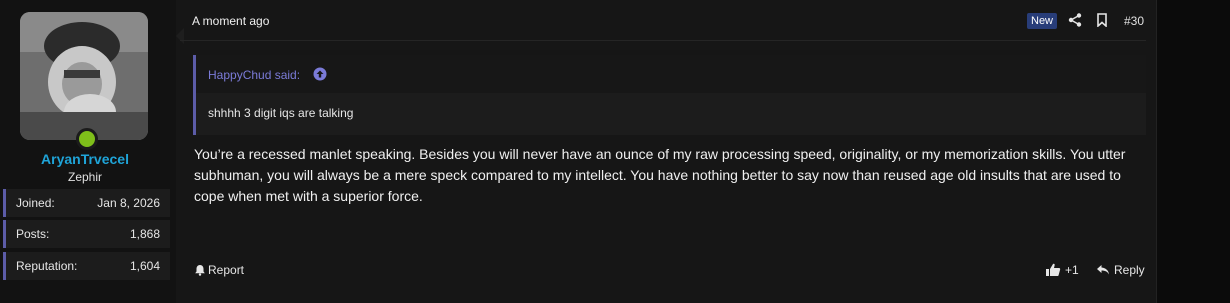 The image size is (1230, 303). What do you see at coordinates (1075, 20) in the screenshot?
I see `share-icon` at bounding box center [1075, 20].